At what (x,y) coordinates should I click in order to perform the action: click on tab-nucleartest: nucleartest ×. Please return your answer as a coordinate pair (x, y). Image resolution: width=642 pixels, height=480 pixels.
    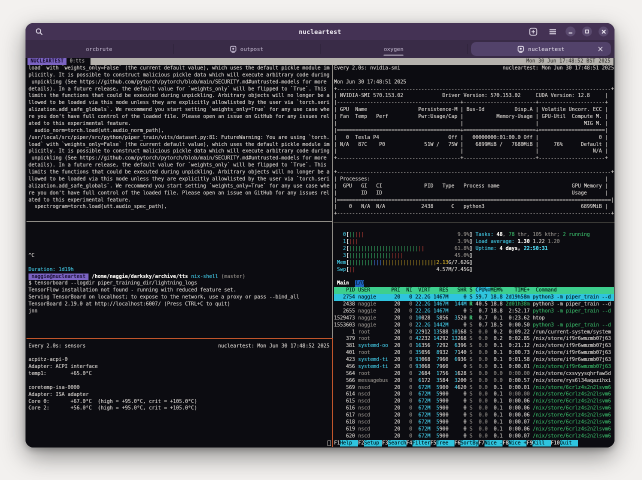
    Looking at the image, I should click on (540, 49).